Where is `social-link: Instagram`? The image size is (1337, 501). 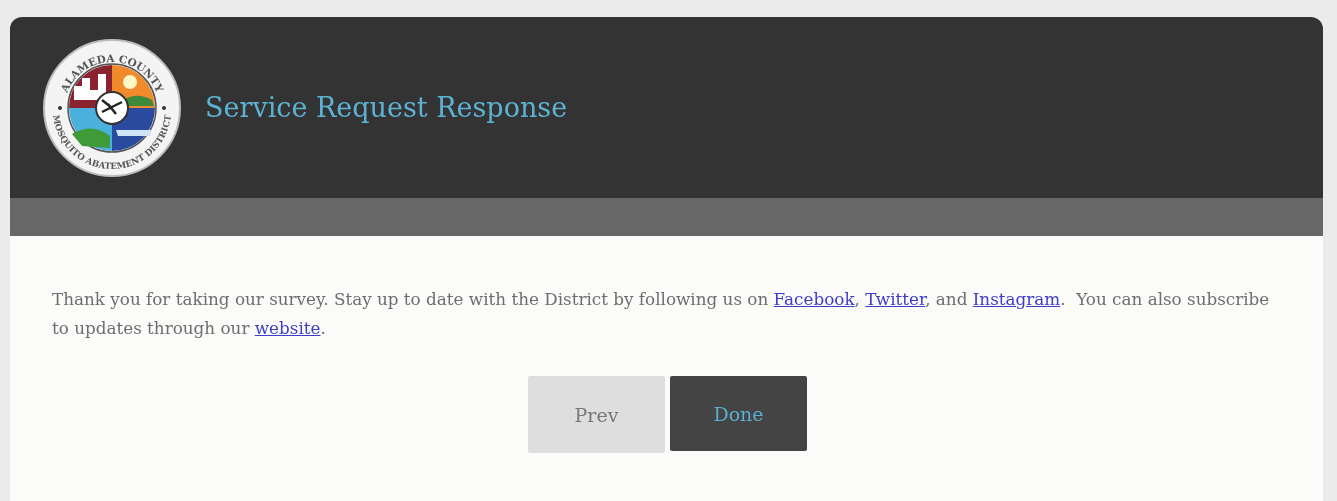
social-link: Instagram is located at coordinates (1016, 299).